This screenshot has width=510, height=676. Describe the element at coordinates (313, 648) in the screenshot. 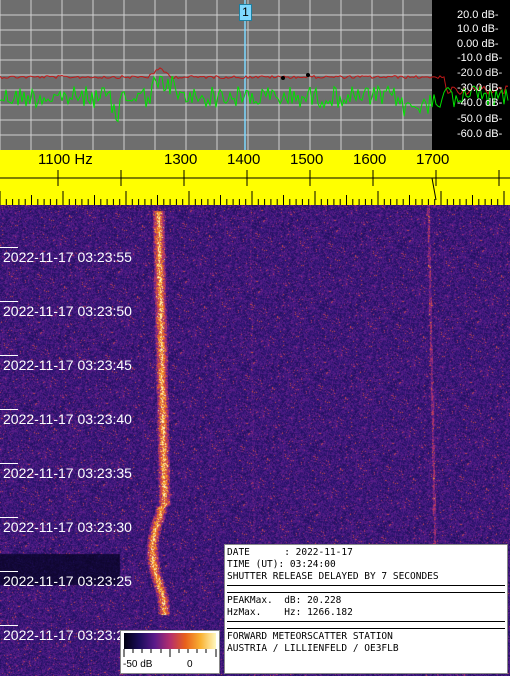

I see `info-location: AUSTRIA / LILLIENFELD / OE3FLB` at that location.